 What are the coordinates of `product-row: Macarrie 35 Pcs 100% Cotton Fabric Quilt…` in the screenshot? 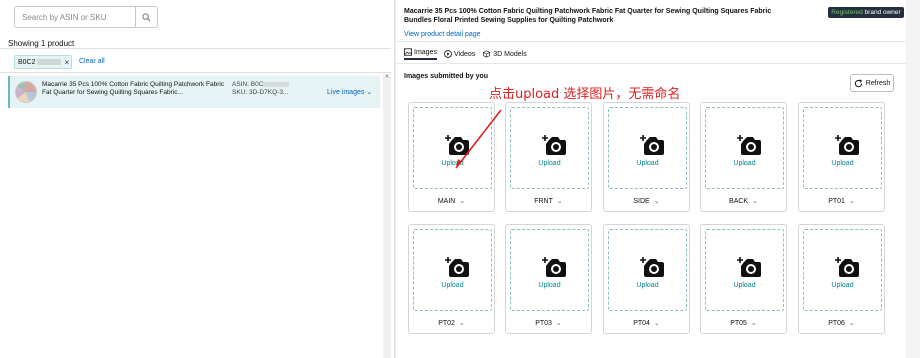 It's located at (194, 92).